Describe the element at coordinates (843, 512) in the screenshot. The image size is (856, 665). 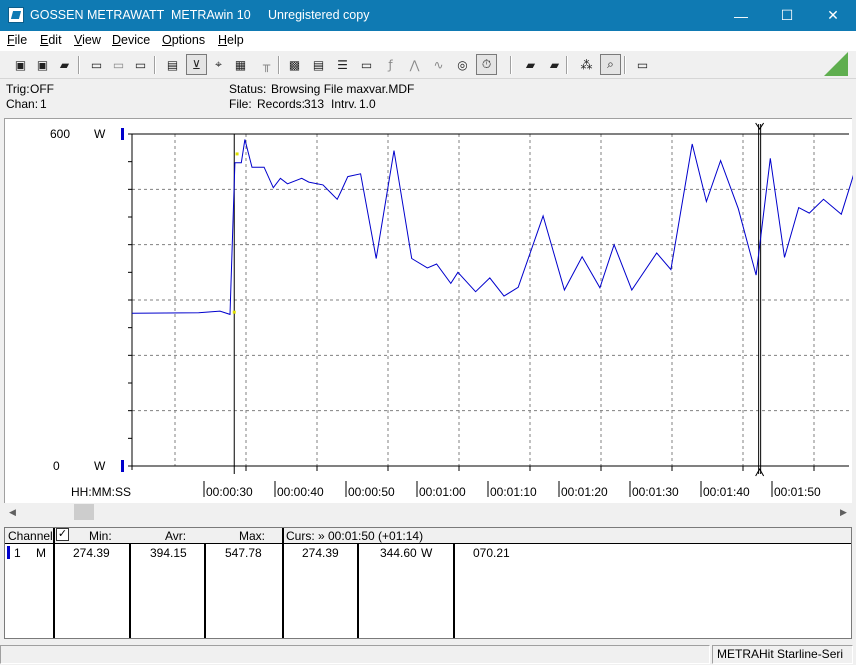
I see `scroll-right-button: ▶` at that location.